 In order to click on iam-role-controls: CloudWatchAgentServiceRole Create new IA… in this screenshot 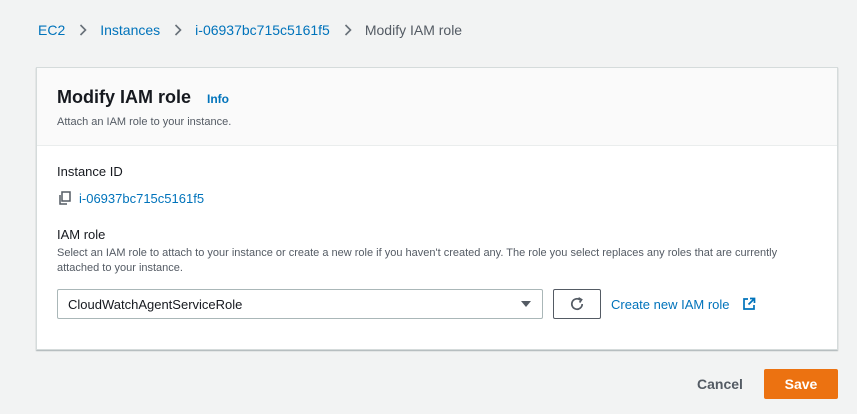, I will do `click(437, 304)`.